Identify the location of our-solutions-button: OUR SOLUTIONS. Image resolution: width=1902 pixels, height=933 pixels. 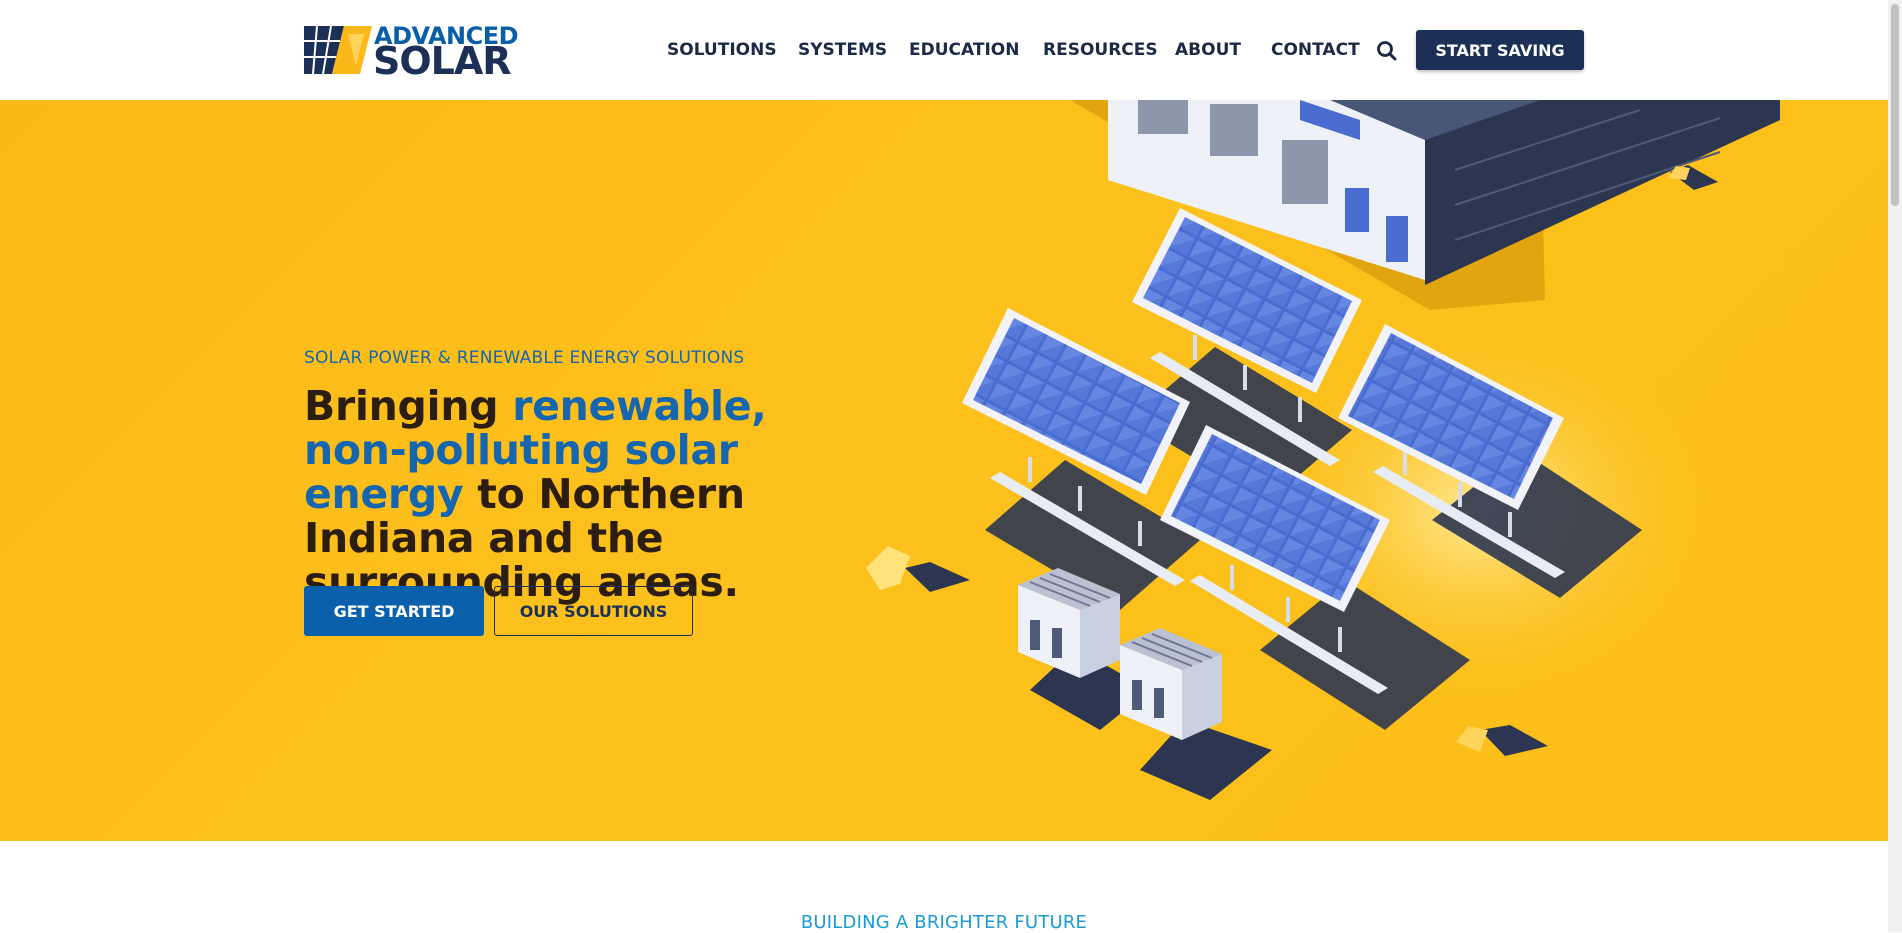
(593, 611).